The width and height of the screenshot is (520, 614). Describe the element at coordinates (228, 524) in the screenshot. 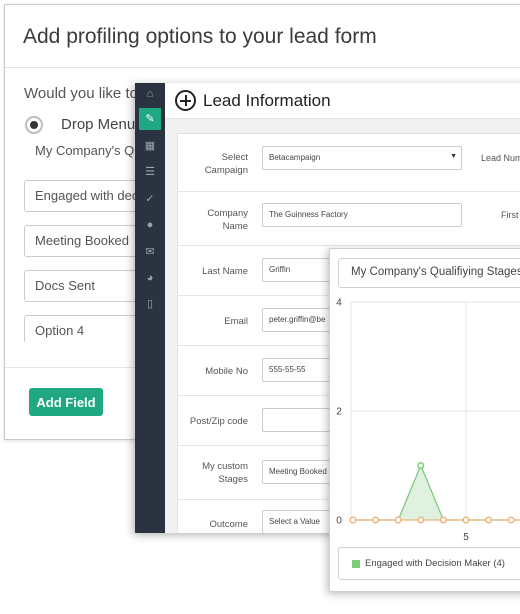

I see `outcome-label: Outcome` at that location.